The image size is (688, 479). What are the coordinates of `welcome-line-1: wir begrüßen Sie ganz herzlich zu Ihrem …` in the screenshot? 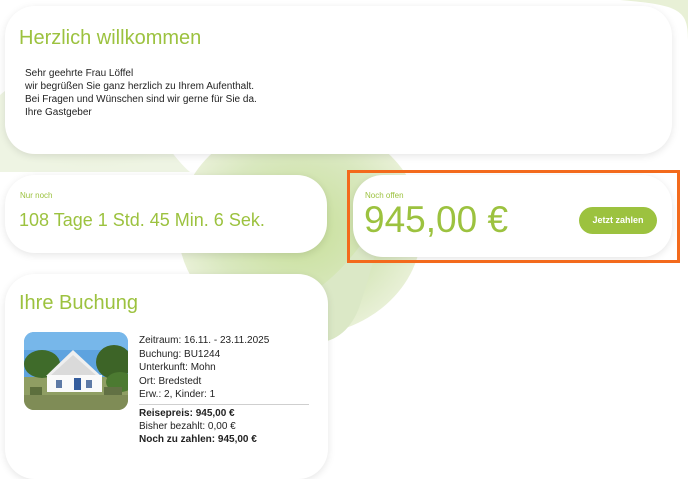 It's located at (140, 87).